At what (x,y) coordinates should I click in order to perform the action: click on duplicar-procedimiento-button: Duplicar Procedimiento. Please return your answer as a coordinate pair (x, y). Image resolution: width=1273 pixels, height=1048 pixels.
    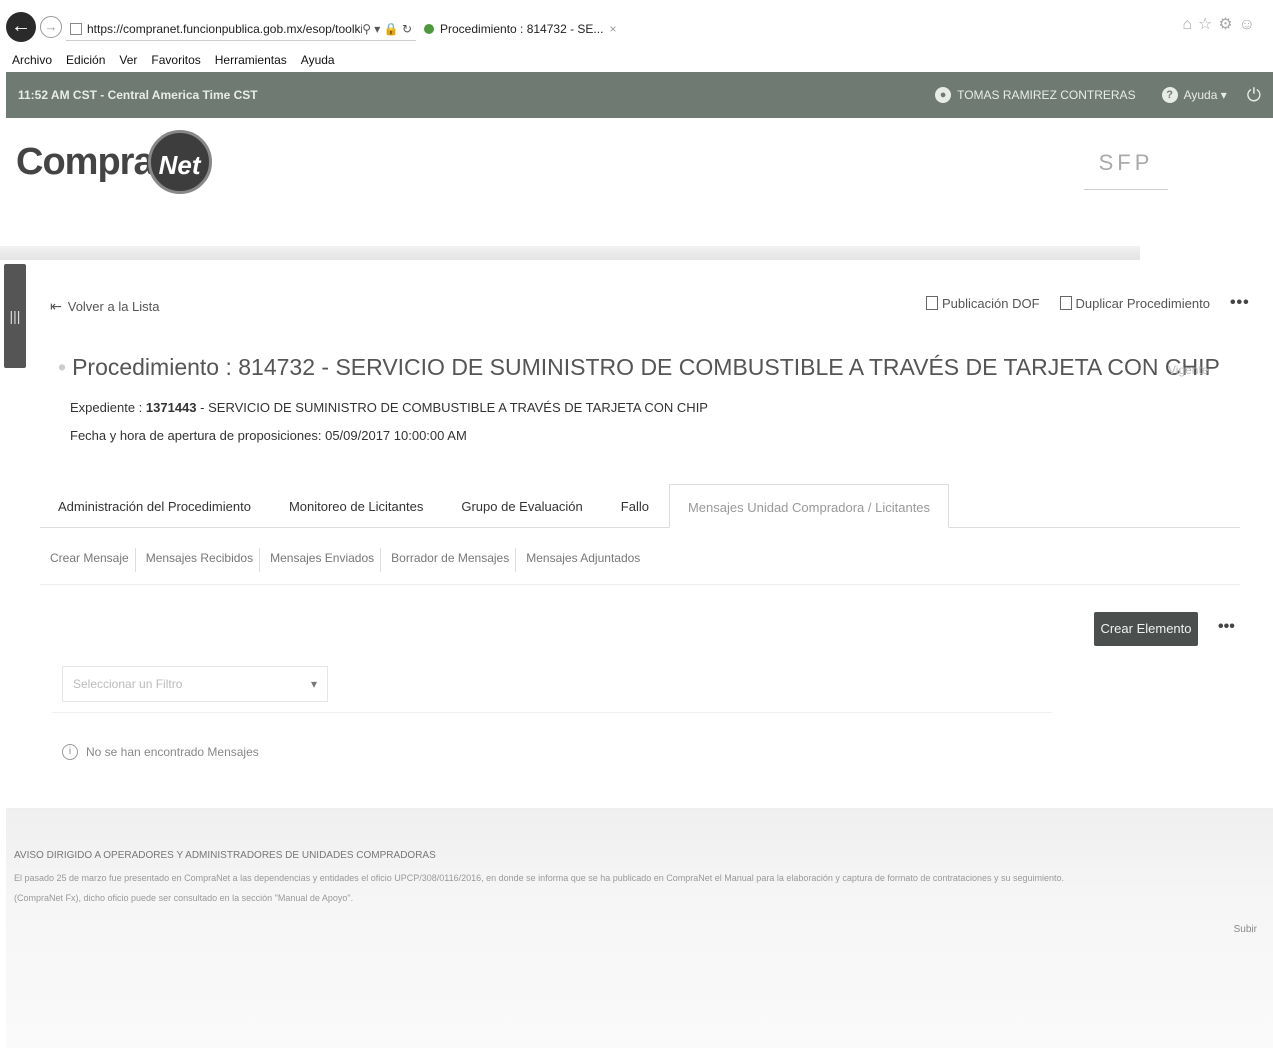
    Looking at the image, I should click on (1134, 303).